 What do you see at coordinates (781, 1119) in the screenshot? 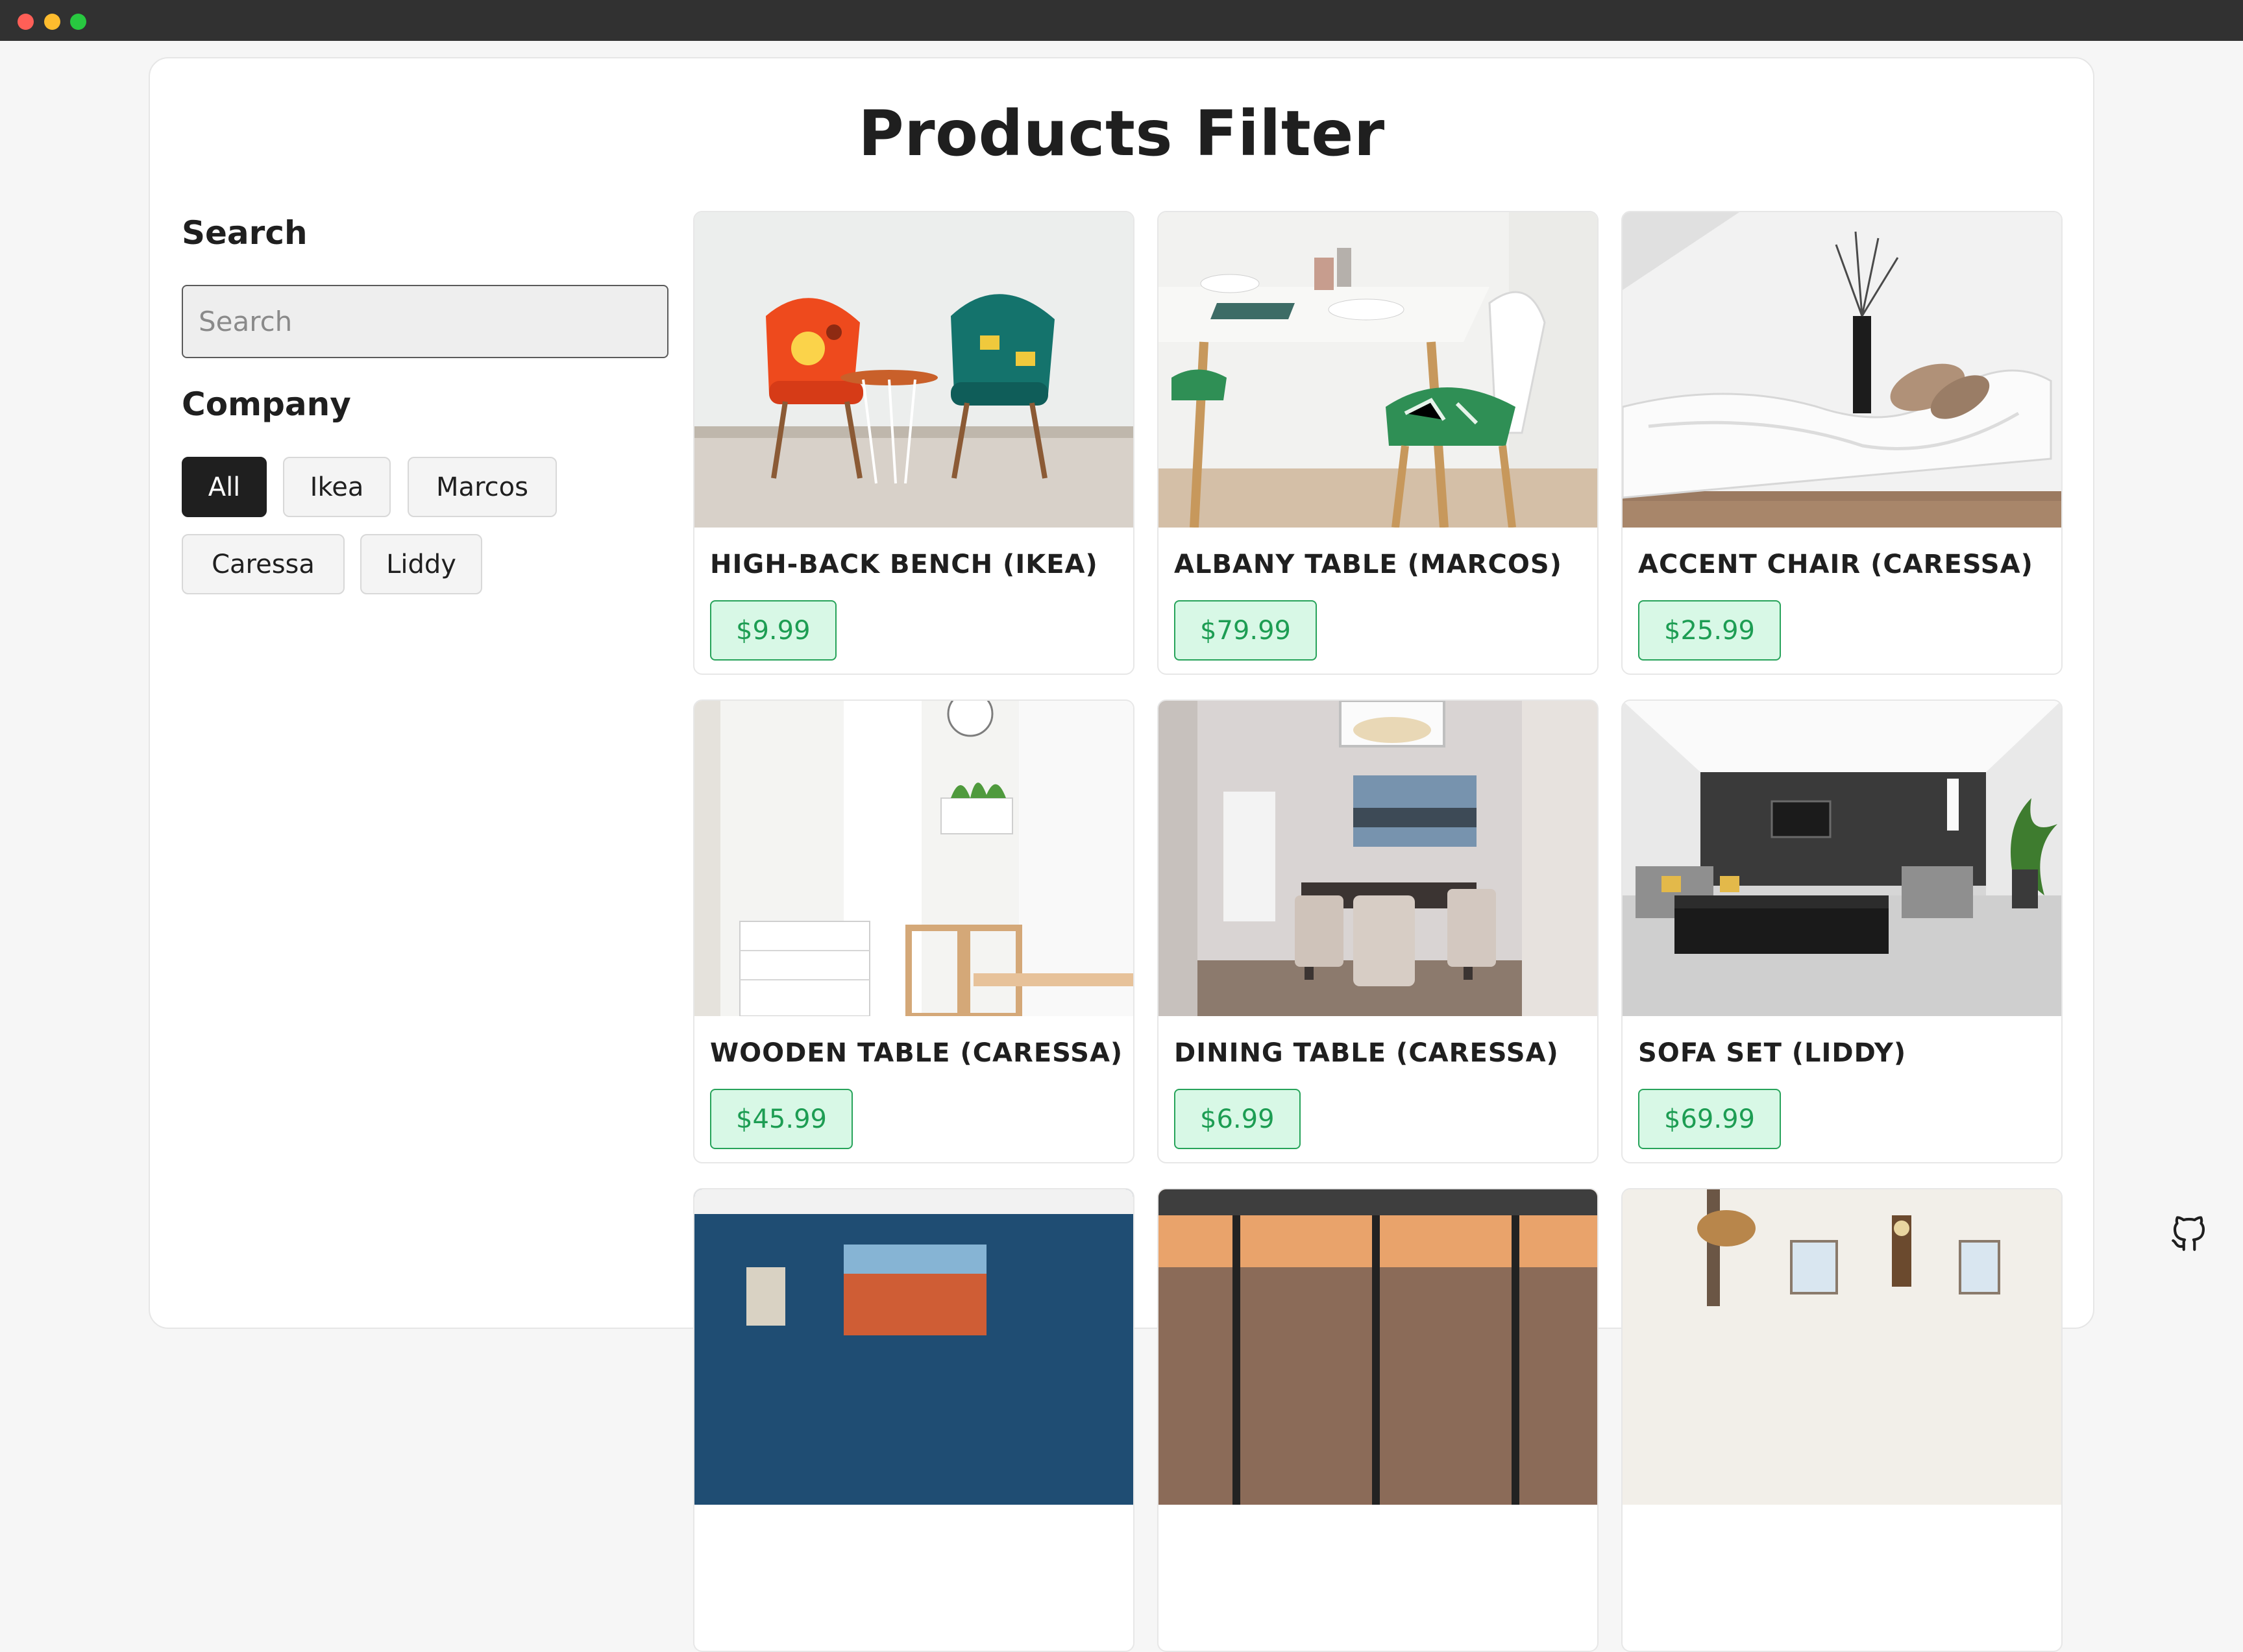
I see `product-price: $45.99` at bounding box center [781, 1119].